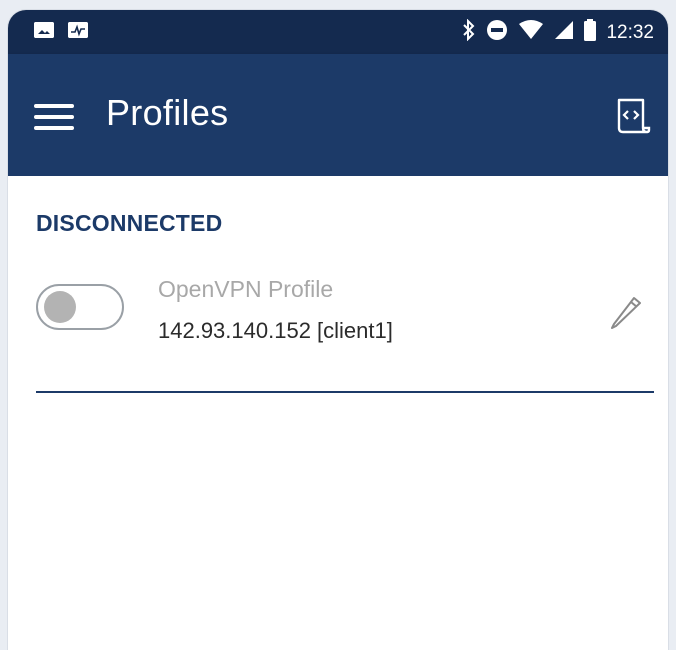  What do you see at coordinates (61, 30) in the screenshot?
I see `status-bar-left` at bounding box center [61, 30].